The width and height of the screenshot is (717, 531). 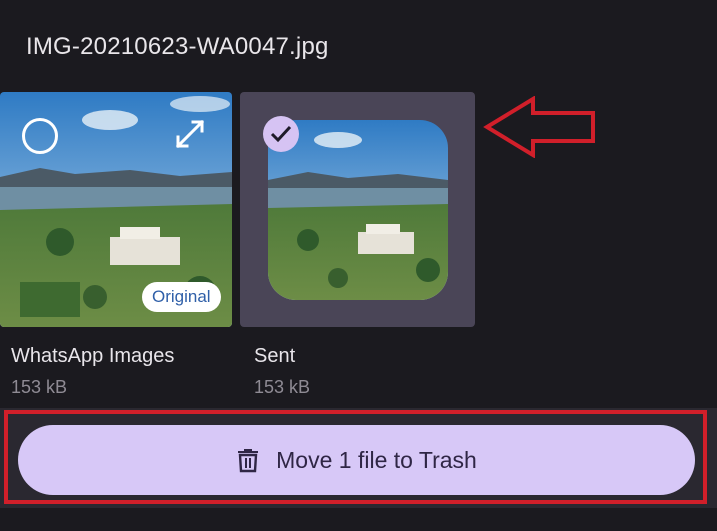 What do you see at coordinates (181, 297) in the screenshot?
I see `original-badge: Original` at bounding box center [181, 297].